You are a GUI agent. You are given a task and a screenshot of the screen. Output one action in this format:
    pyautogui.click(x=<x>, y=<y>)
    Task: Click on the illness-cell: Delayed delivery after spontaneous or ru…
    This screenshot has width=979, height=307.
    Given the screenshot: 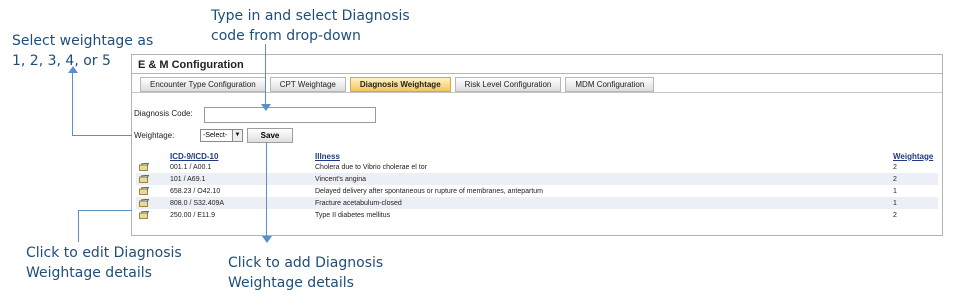 What is the action you would take?
    pyautogui.click(x=429, y=191)
    